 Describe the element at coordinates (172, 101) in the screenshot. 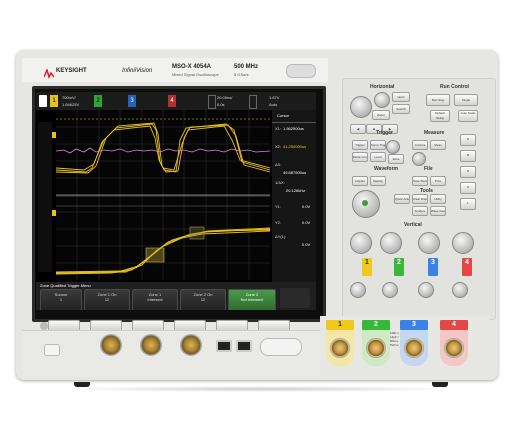

I see `ch4-indicator: 4` at that location.